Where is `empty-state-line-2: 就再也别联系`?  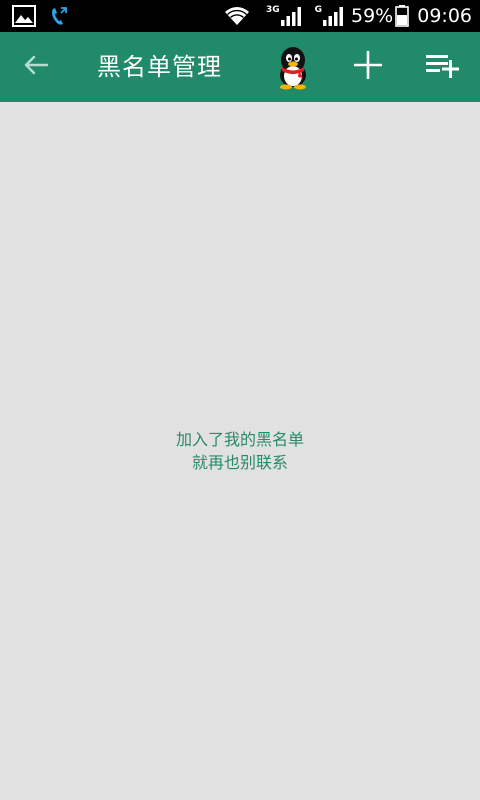 empty-state-line-2: 就再也别联系 is located at coordinates (239, 462).